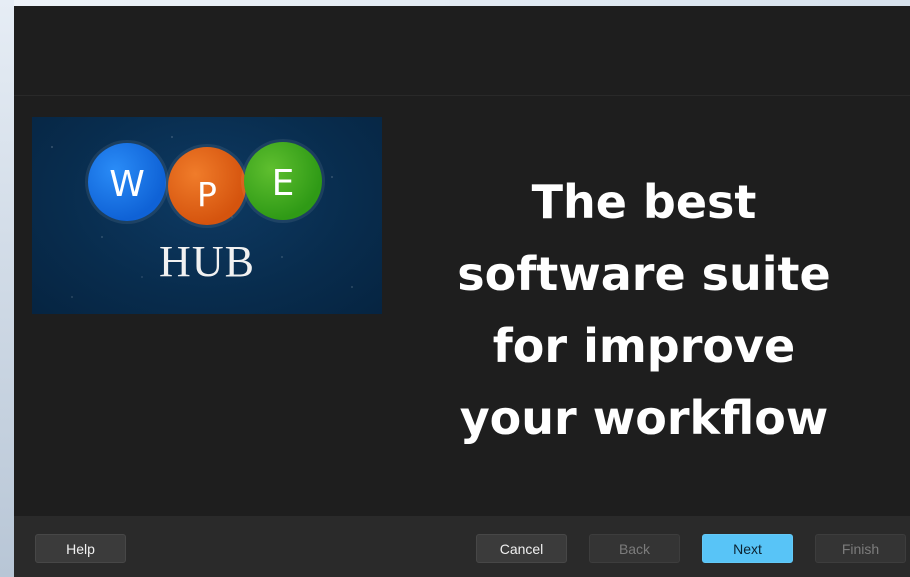 This screenshot has width=910, height=577. I want to click on cancel-button: Cancel, so click(521, 548).